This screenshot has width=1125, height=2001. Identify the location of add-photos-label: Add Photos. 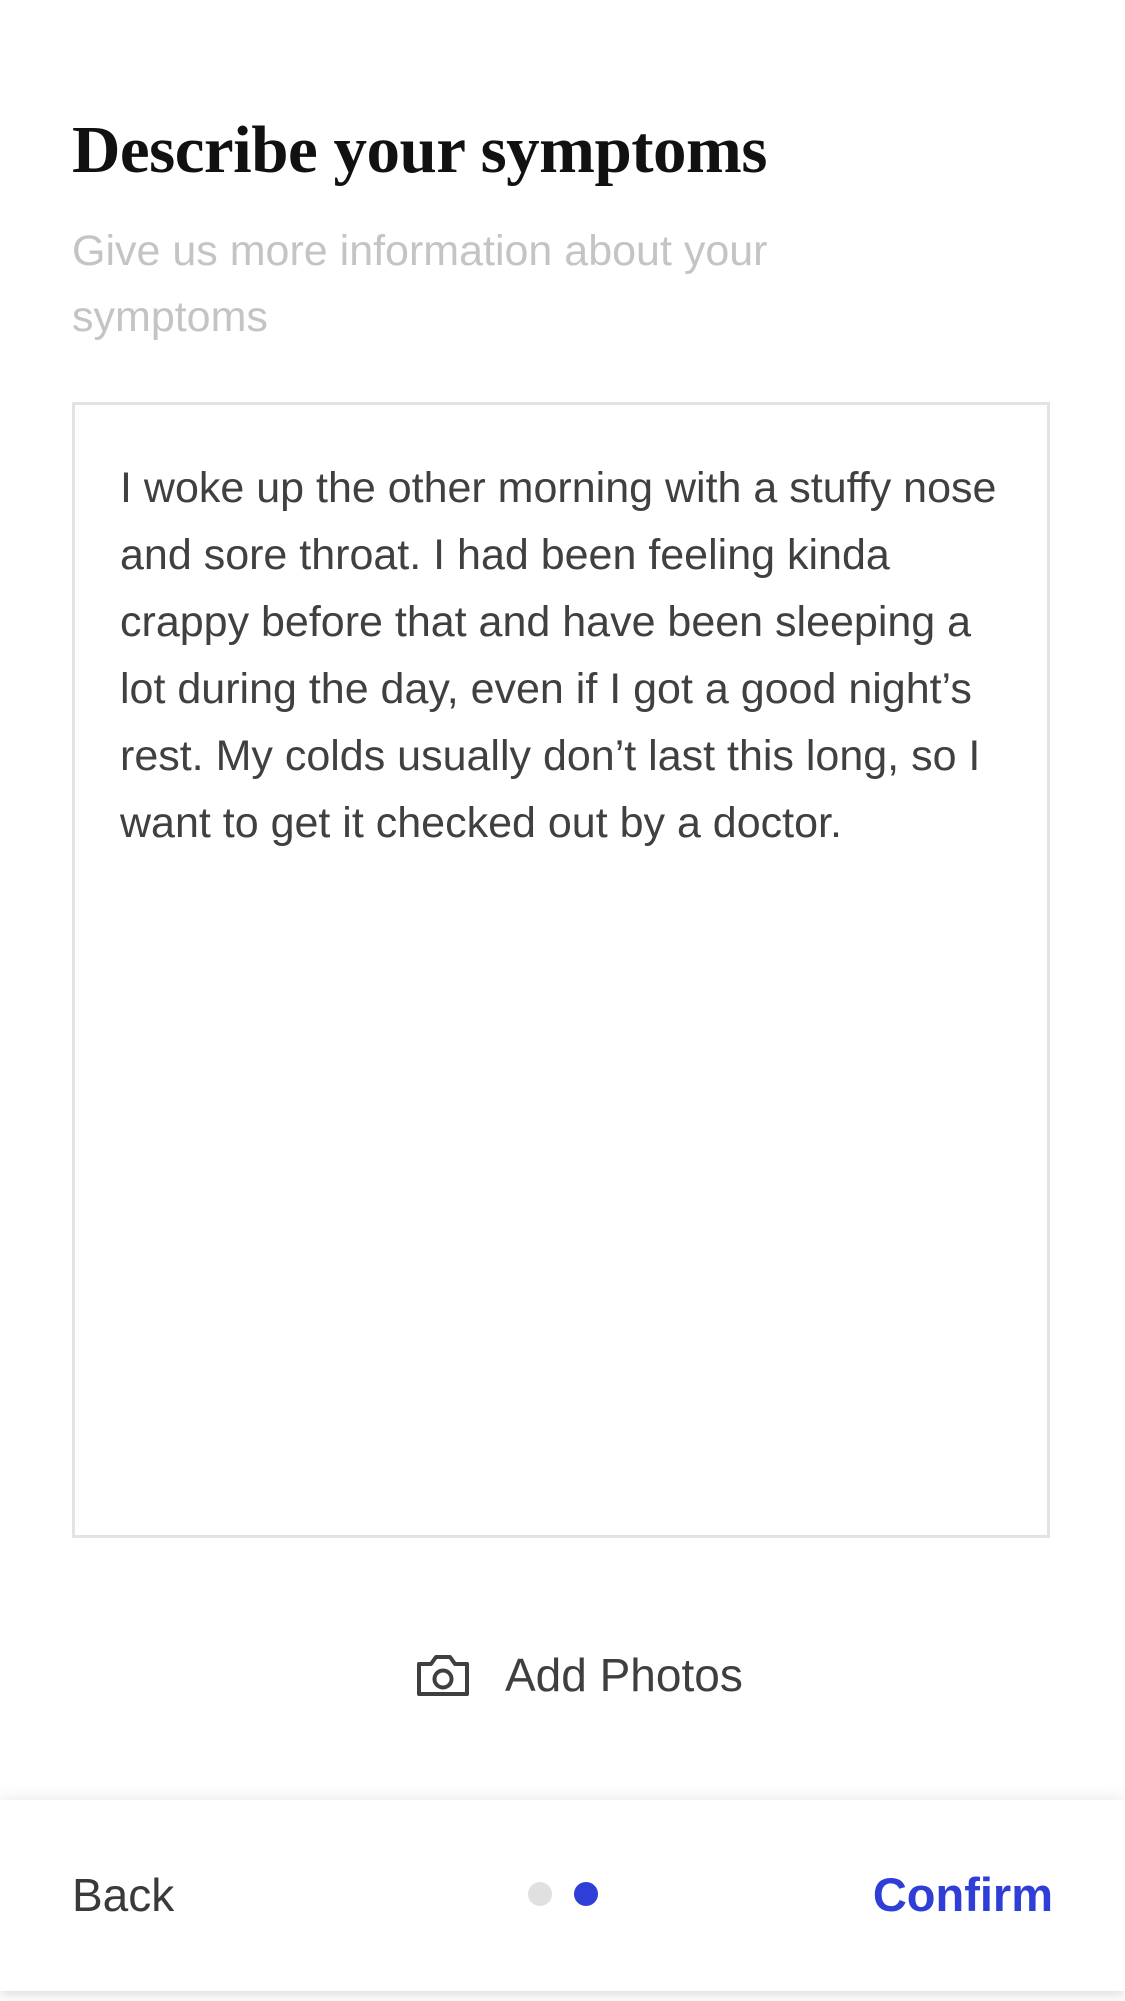
(624, 1675).